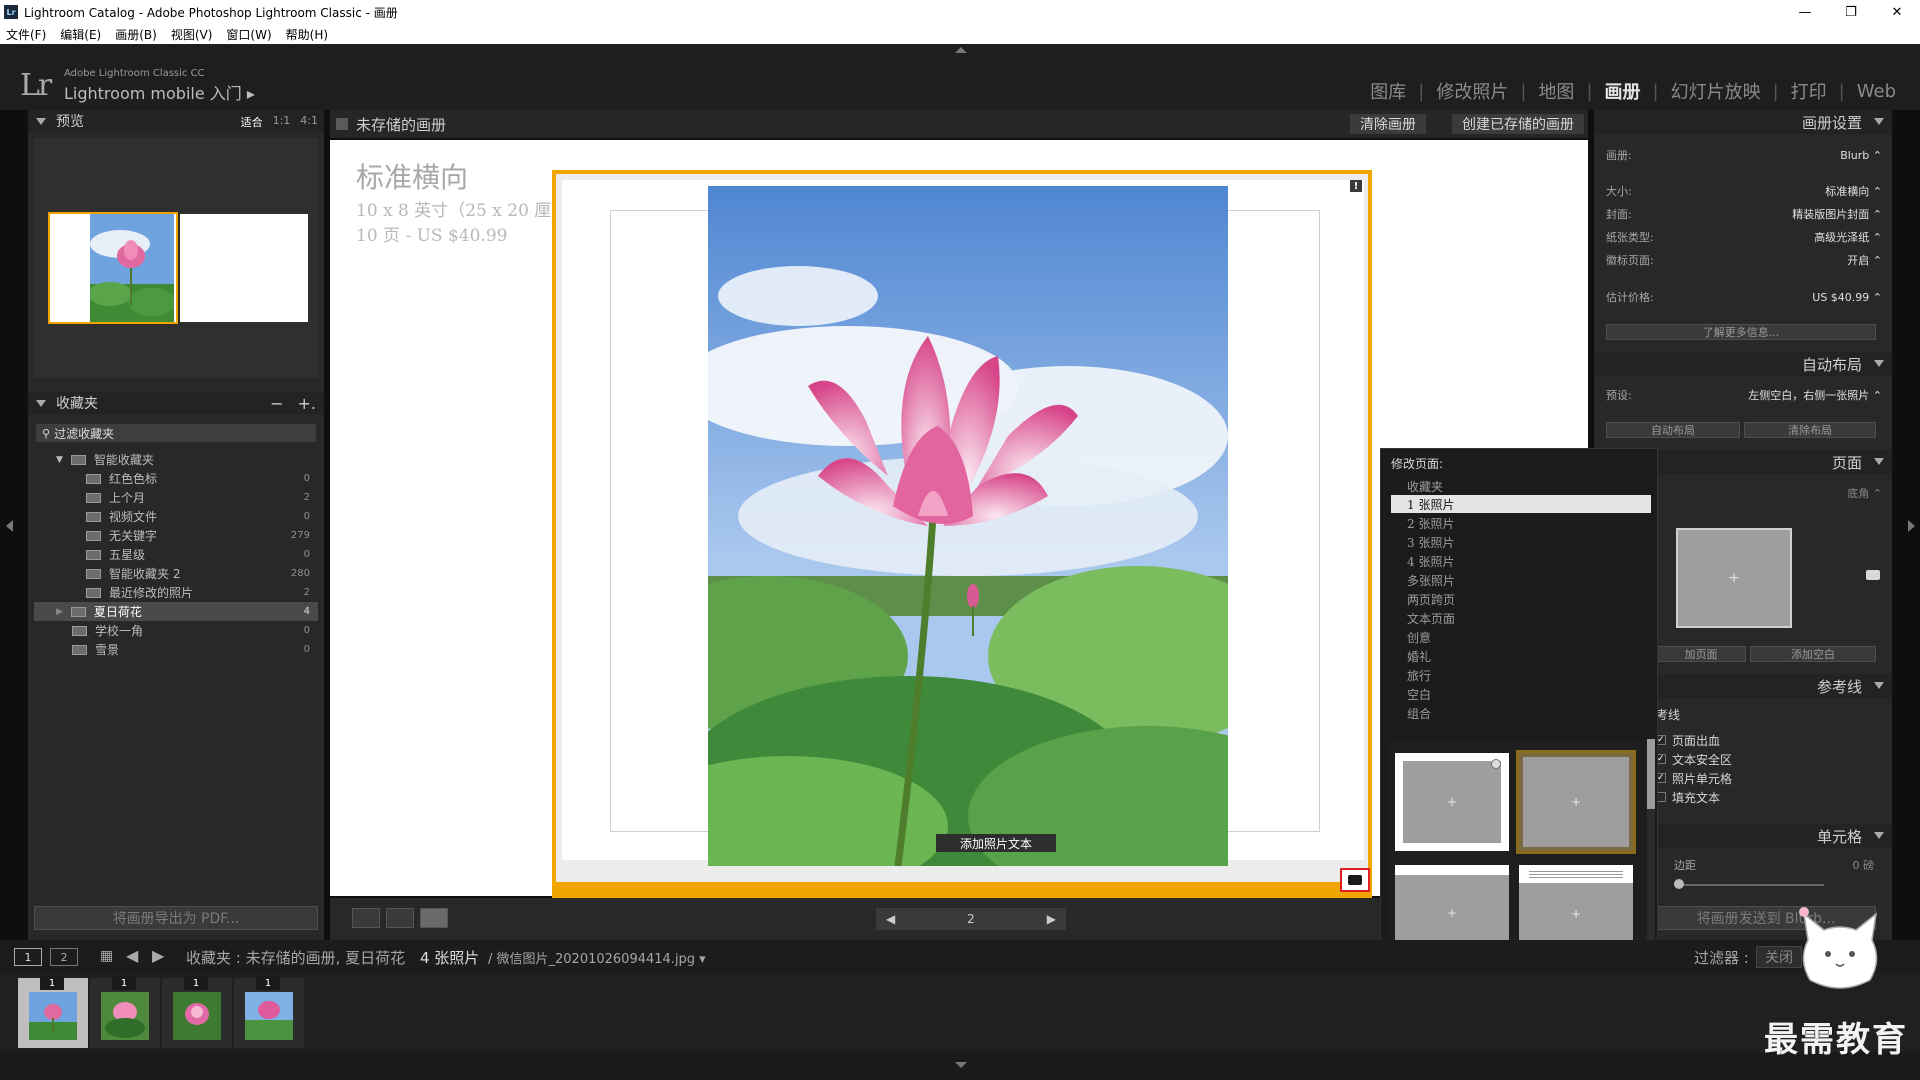  What do you see at coordinates (248, 34) in the screenshot?
I see `menu-window: 窗口(W)` at bounding box center [248, 34].